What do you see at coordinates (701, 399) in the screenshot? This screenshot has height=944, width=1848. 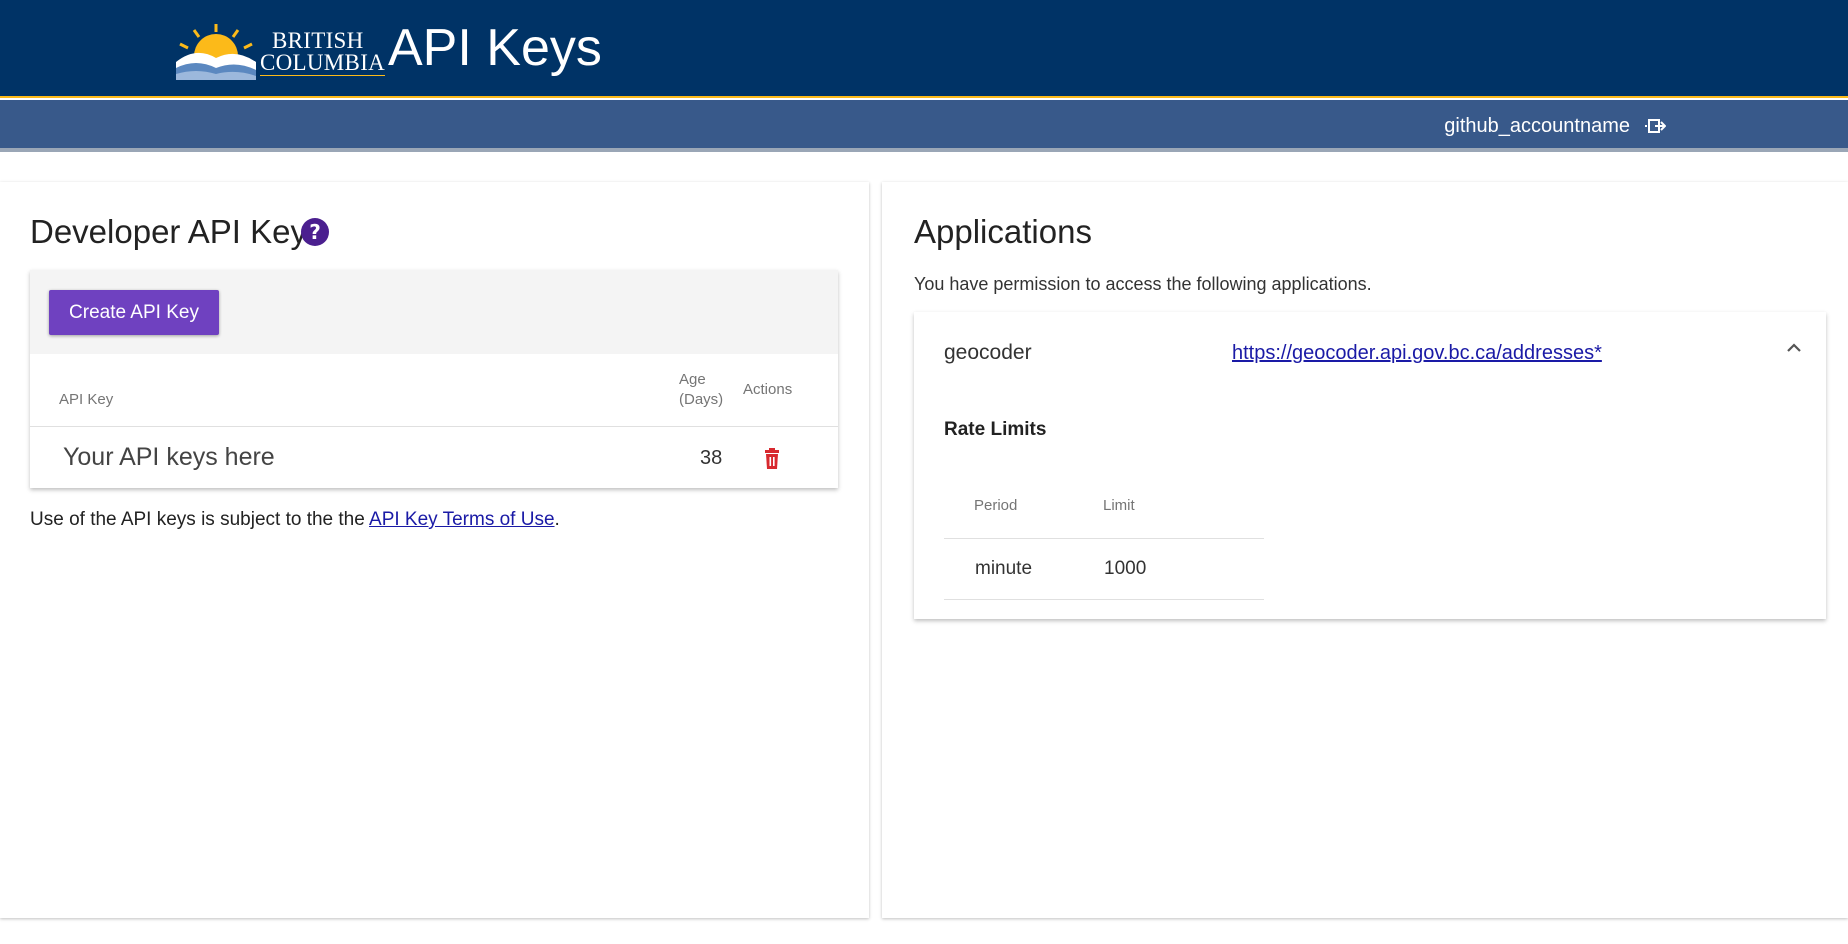 I see `column-header-age-line2: (Days)` at bounding box center [701, 399].